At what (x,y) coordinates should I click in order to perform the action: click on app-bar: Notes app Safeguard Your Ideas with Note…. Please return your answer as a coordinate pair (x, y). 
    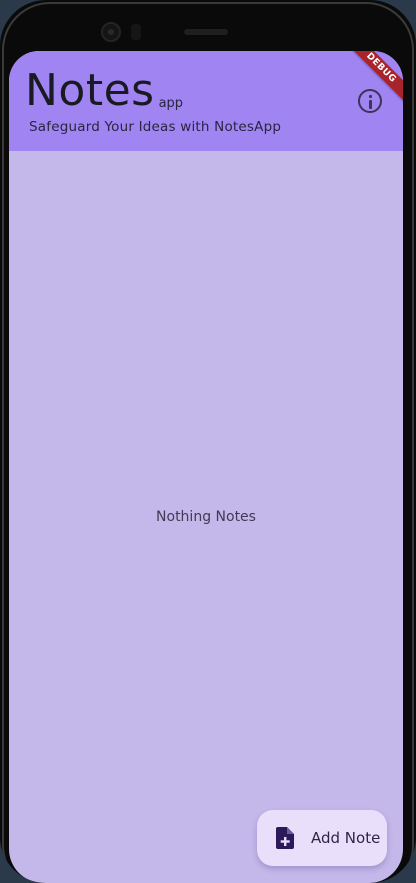
    Looking at the image, I should click on (206, 101).